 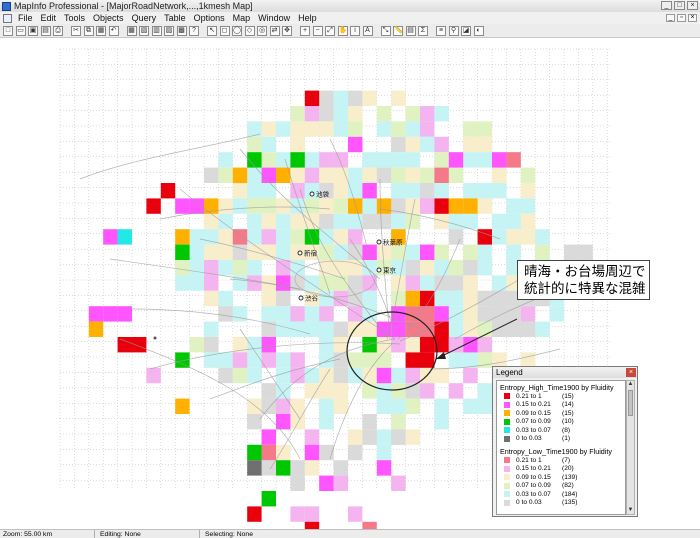 What do you see at coordinates (342, 31) in the screenshot?
I see `pan-tool-icon: ✋` at bounding box center [342, 31].